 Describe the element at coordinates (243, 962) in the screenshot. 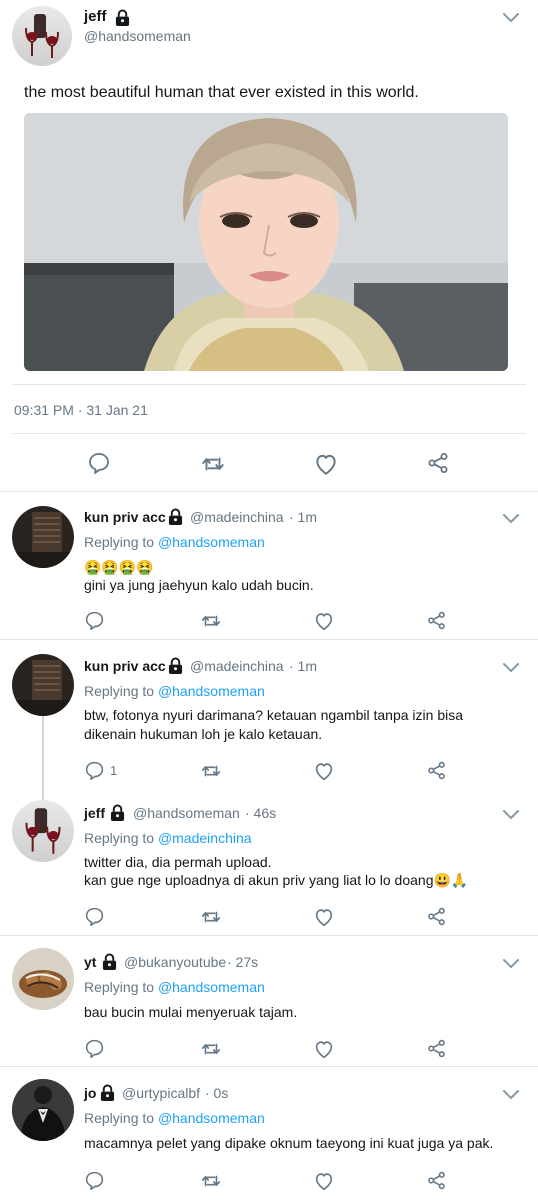

I see `reply-time: · 27s` at that location.